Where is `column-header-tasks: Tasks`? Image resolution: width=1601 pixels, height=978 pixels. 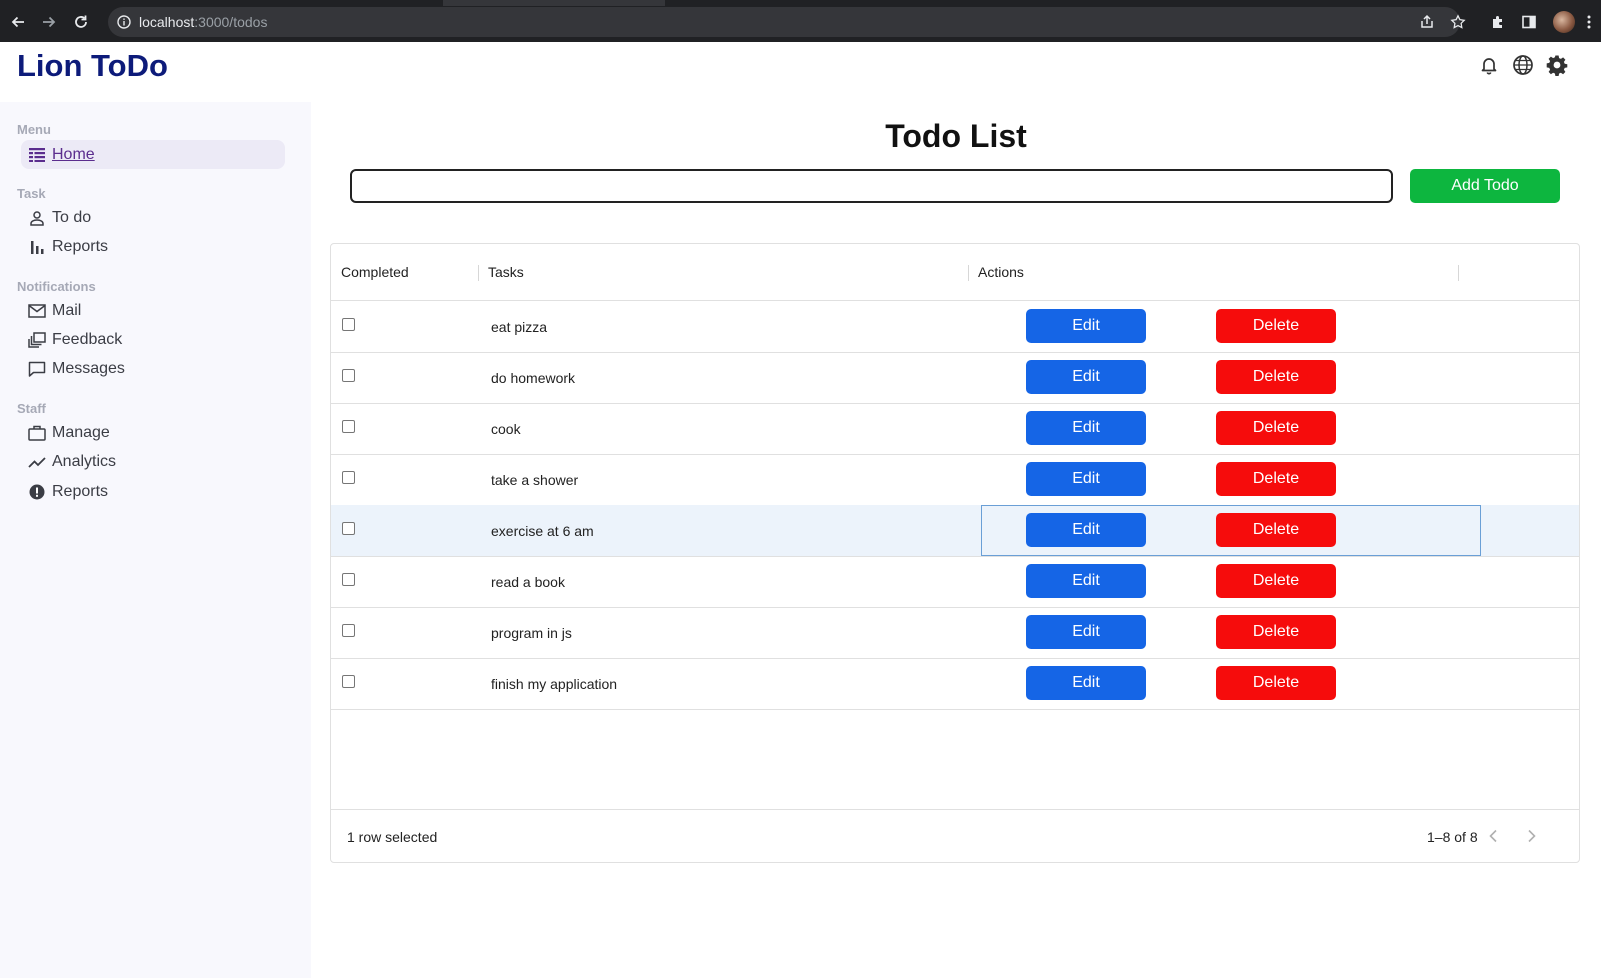 column-header-tasks: Tasks is located at coordinates (506, 272).